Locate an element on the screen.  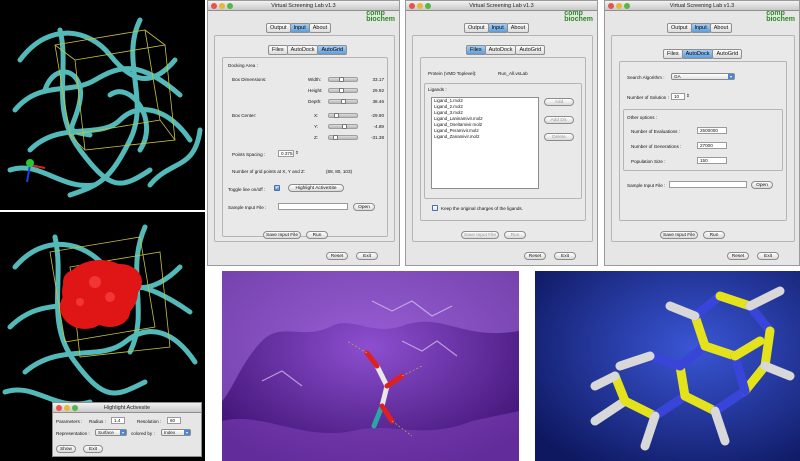
colored-by-select: Index ▾ is located at coordinates (176, 432).